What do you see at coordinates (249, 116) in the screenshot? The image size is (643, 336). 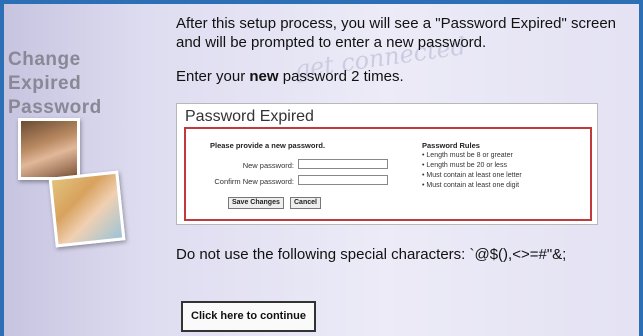 I see `dialog-title: Password Expired` at bounding box center [249, 116].